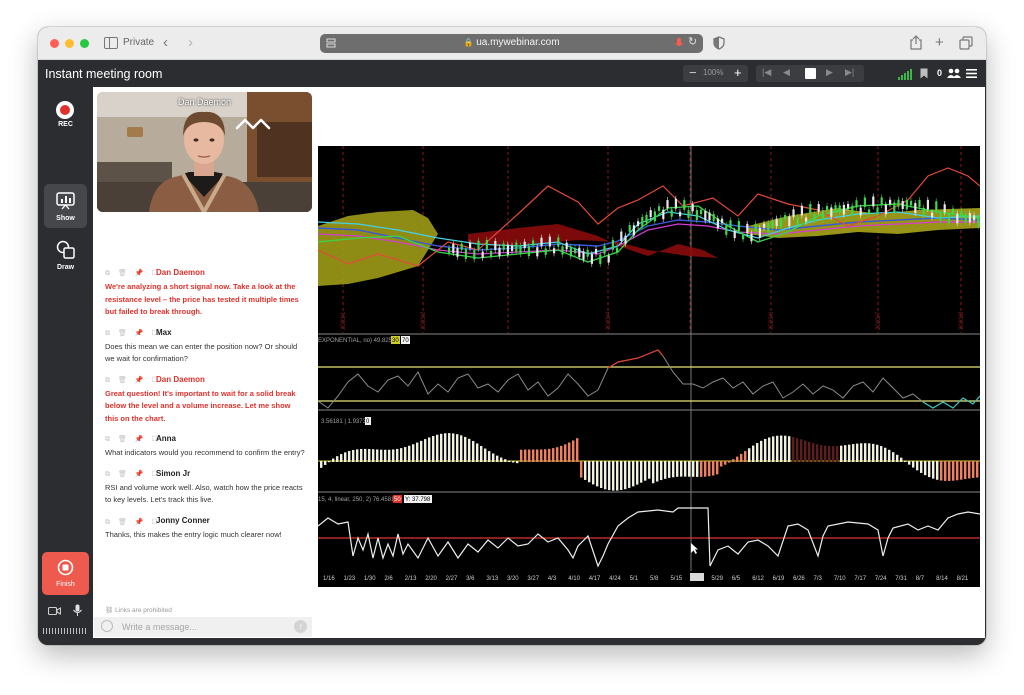 This screenshot has height=695, width=1024. I want to click on url-text: 🔒 ua.mywebinar.com, so click(511, 42).